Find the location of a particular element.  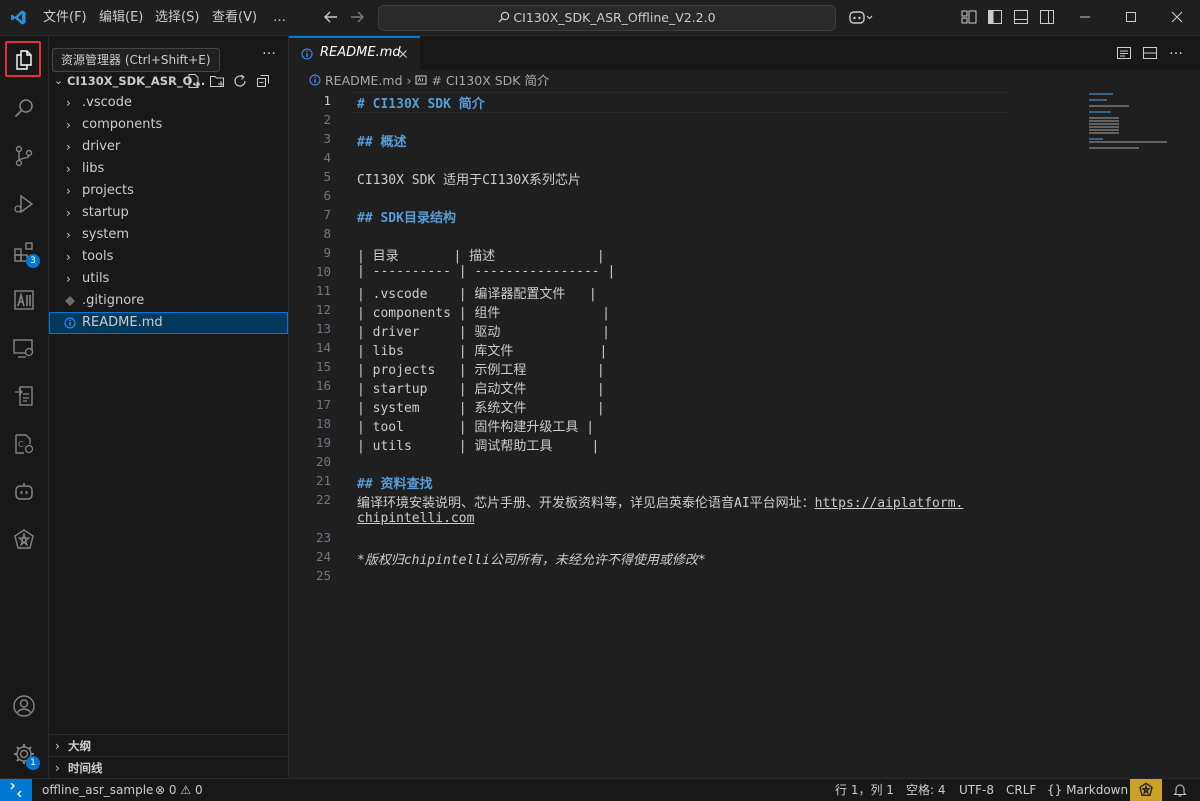

copilot-chat-button is located at coordinates (24, 492).